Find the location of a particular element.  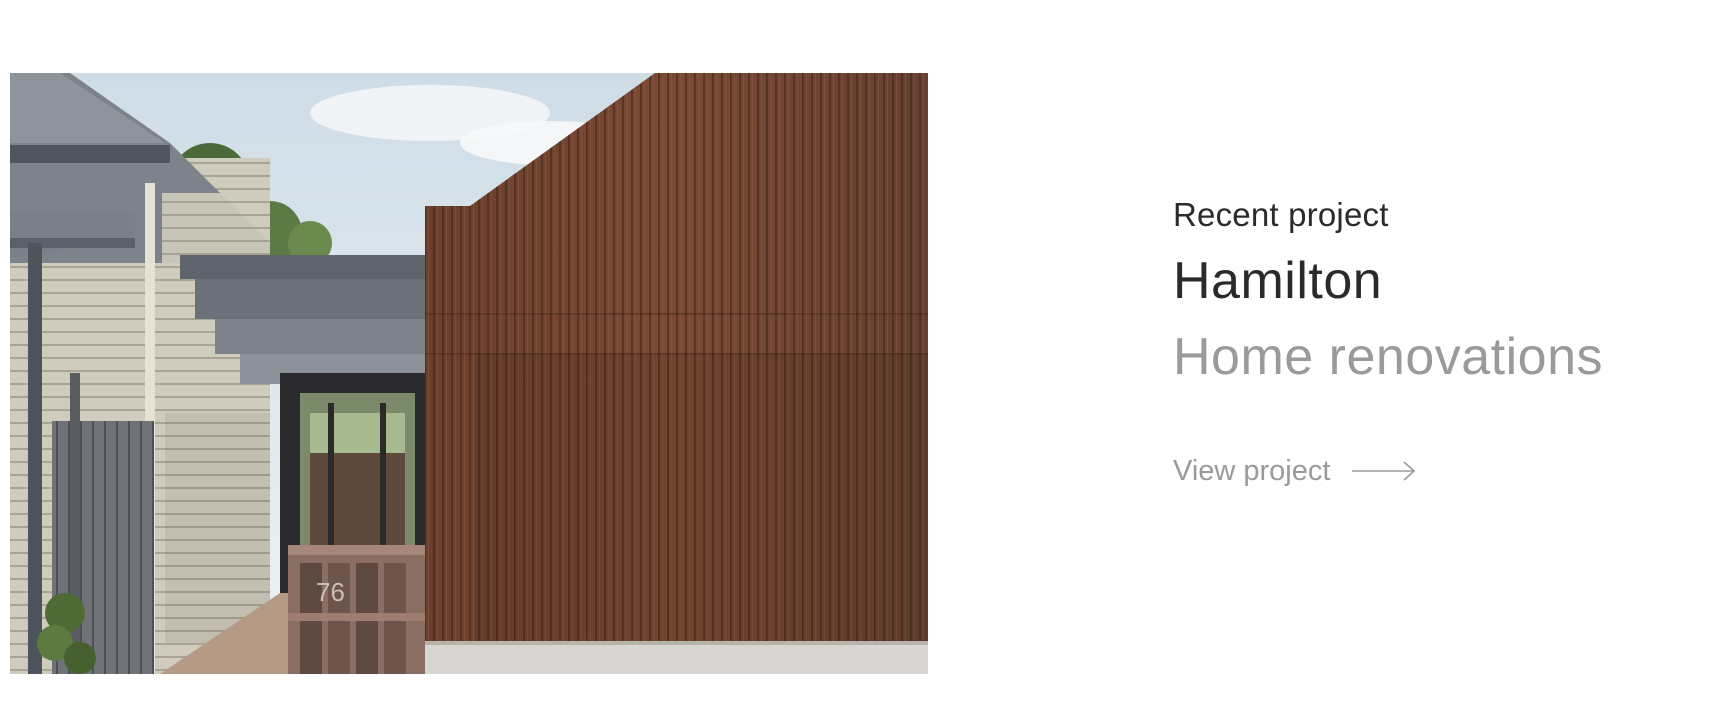

view-project-link: View project is located at coordinates (1294, 471).